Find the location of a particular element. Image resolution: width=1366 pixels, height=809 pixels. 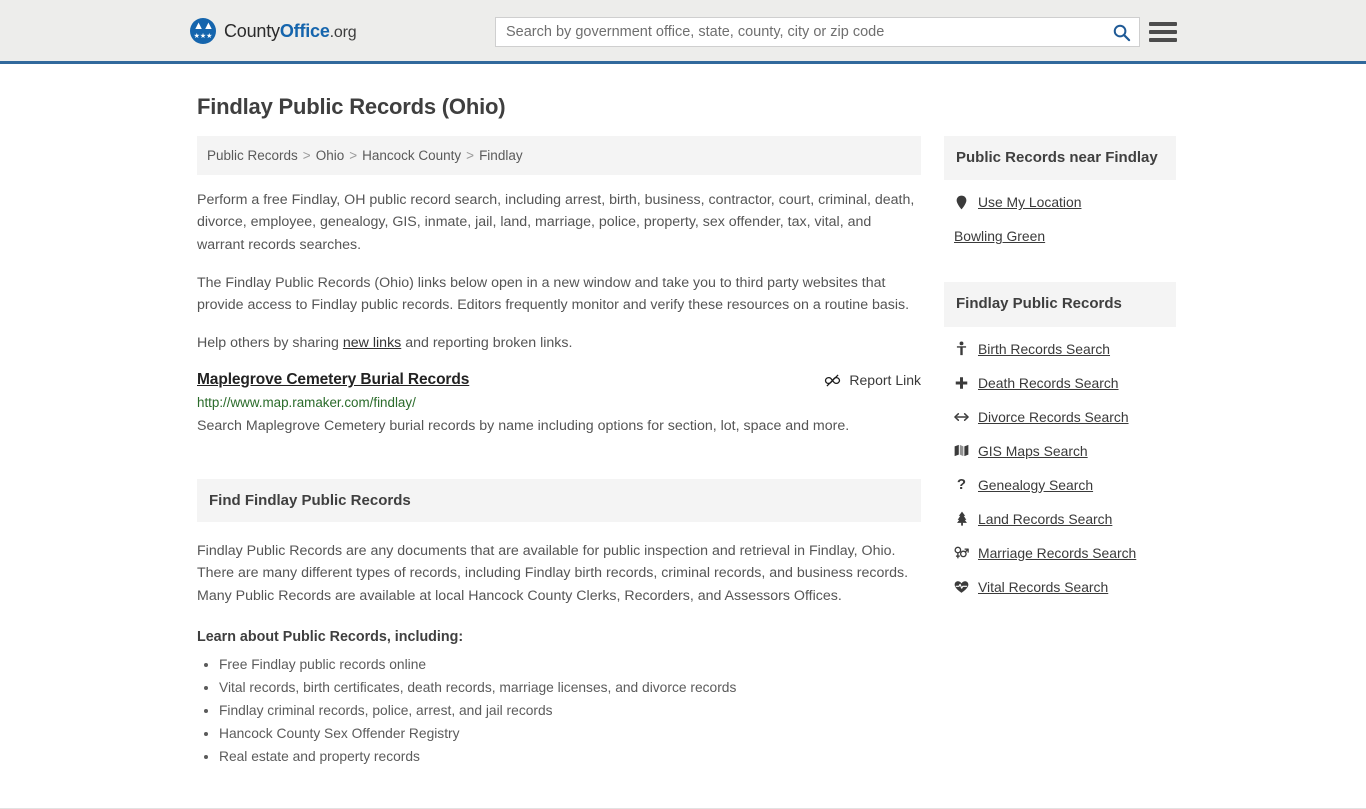

report-link-button: Report Link is located at coordinates (872, 380).